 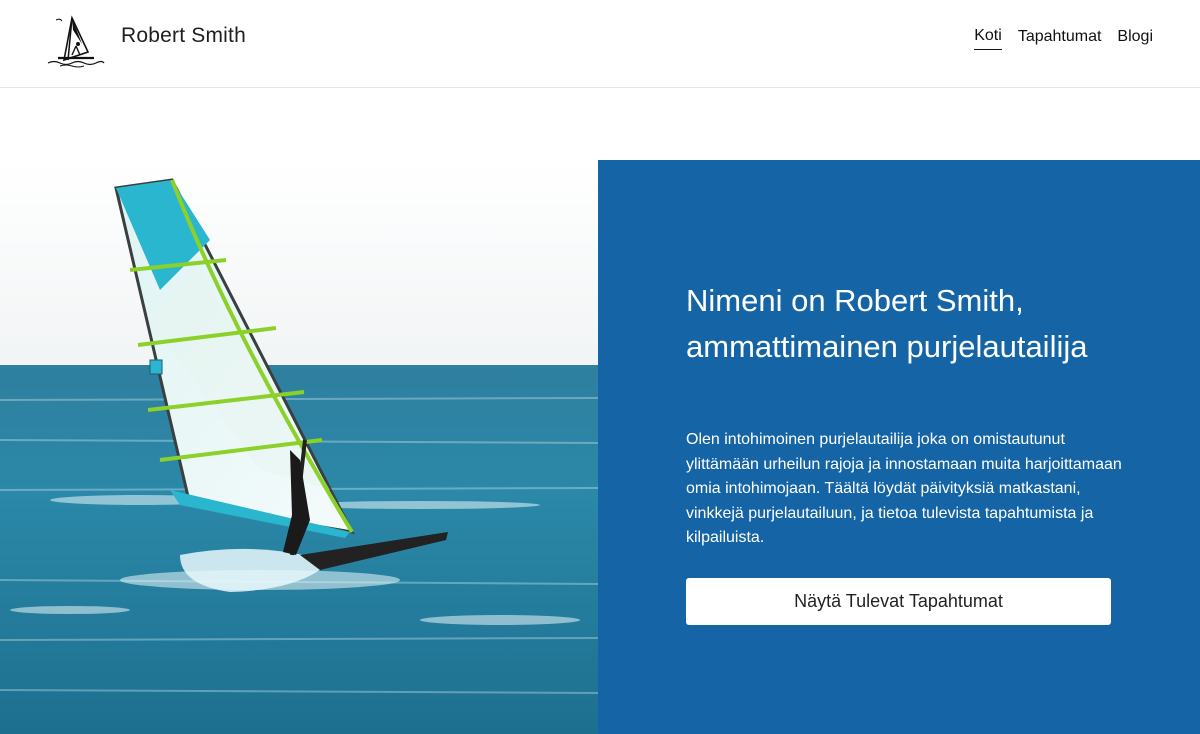 What do you see at coordinates (600, 44) in the screenshot?
I see `site-header: Robert Smith Koti Tapahtumat Blogi` at bounding box center [600, 44].